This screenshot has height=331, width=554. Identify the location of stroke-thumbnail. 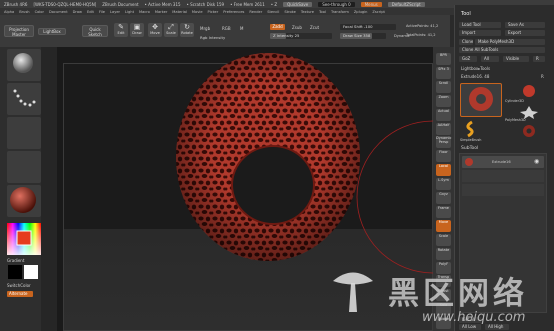
(24, 99).